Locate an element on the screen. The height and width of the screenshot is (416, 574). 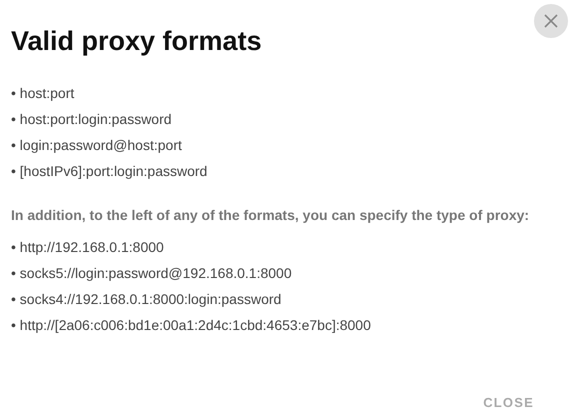
close-button is located at coordinates (551, 21).